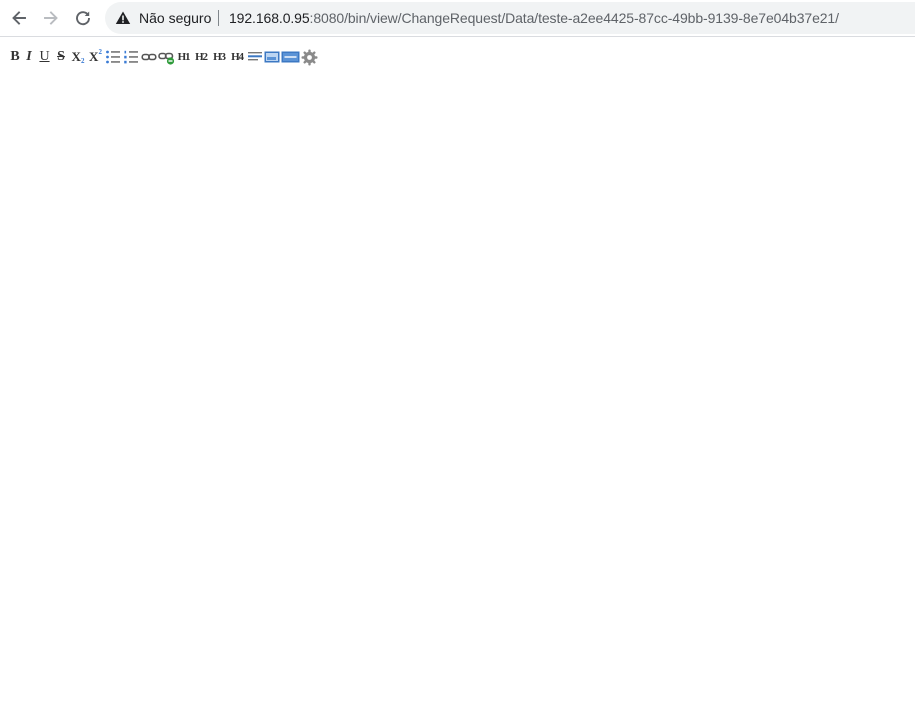 Image resolution: width=915 pixels, height=702 pixels. What do you see at coordinates (15, 57) in the screenshot?
I see `bold-button: B` at bounding box center [15, 57].